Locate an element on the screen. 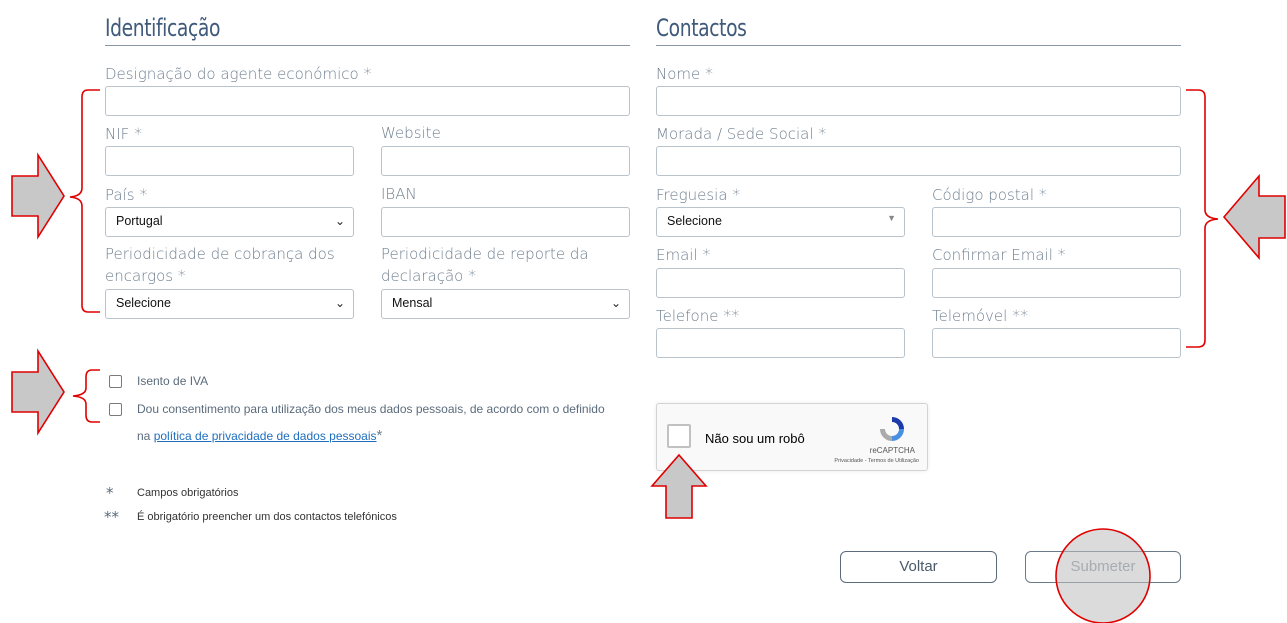  left-checkbox-brace is located at coordinates (86, 396).